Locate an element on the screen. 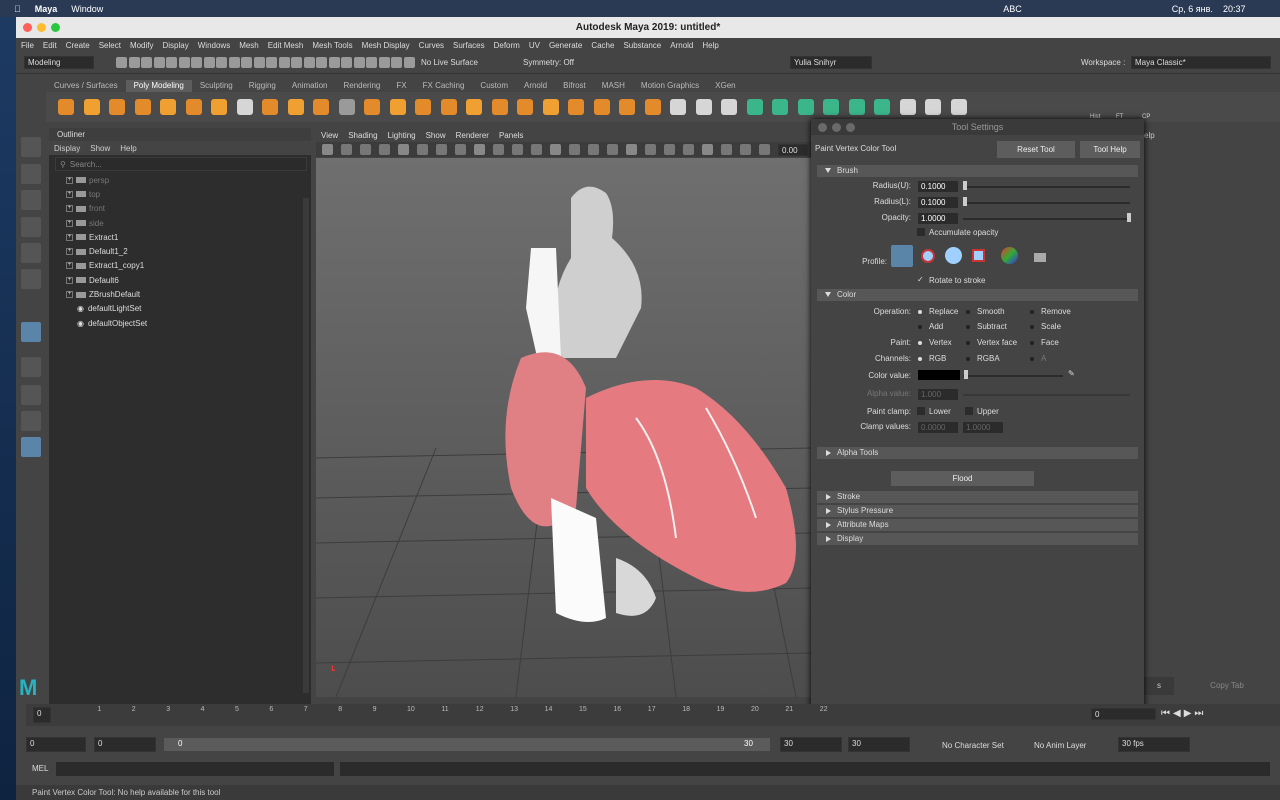 This screenshot has height=800, width=1280. radius-u-slider is located at coordinates (1046, 187).